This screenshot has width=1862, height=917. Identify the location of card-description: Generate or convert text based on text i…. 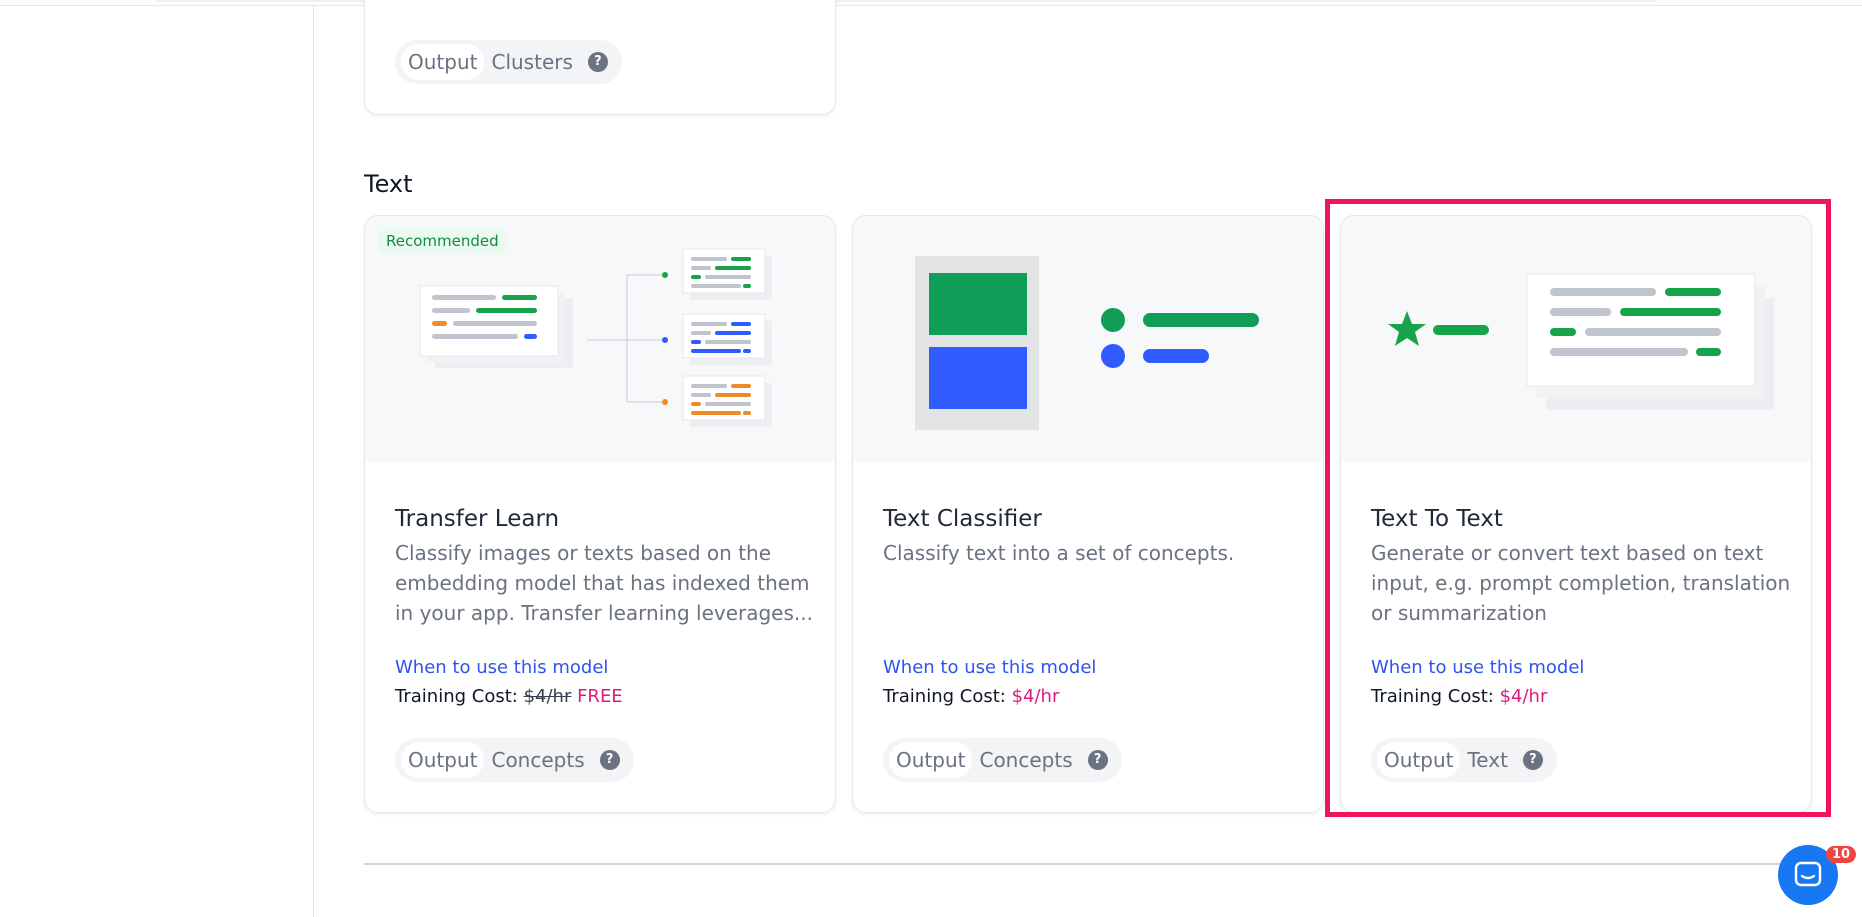
(1581, 583).